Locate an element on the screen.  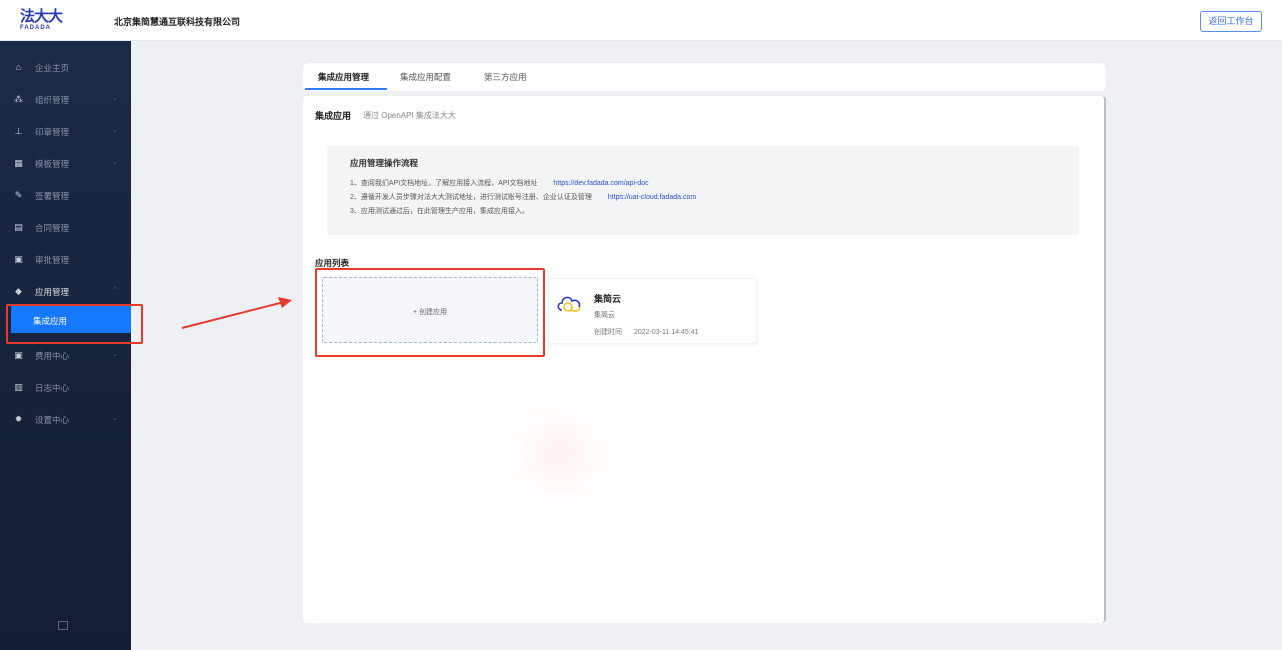
uat-cloud-link: https://uat-cloud.fadada.com is located at coordinates (652, 197).